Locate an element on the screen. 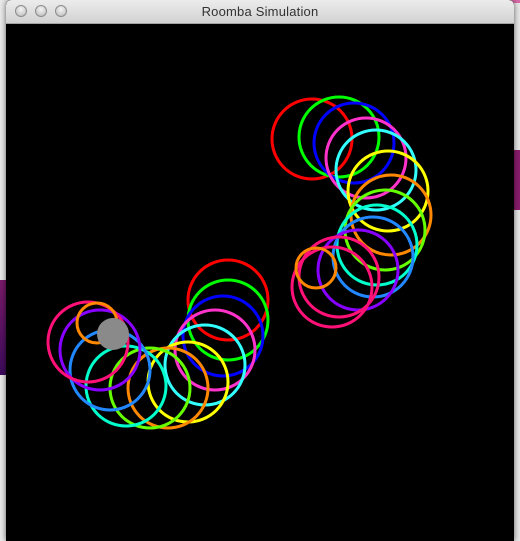 The width and height of the screenshot is (520, 541). title-bar: Roomba Simulation is located at coordinates (260, 12).